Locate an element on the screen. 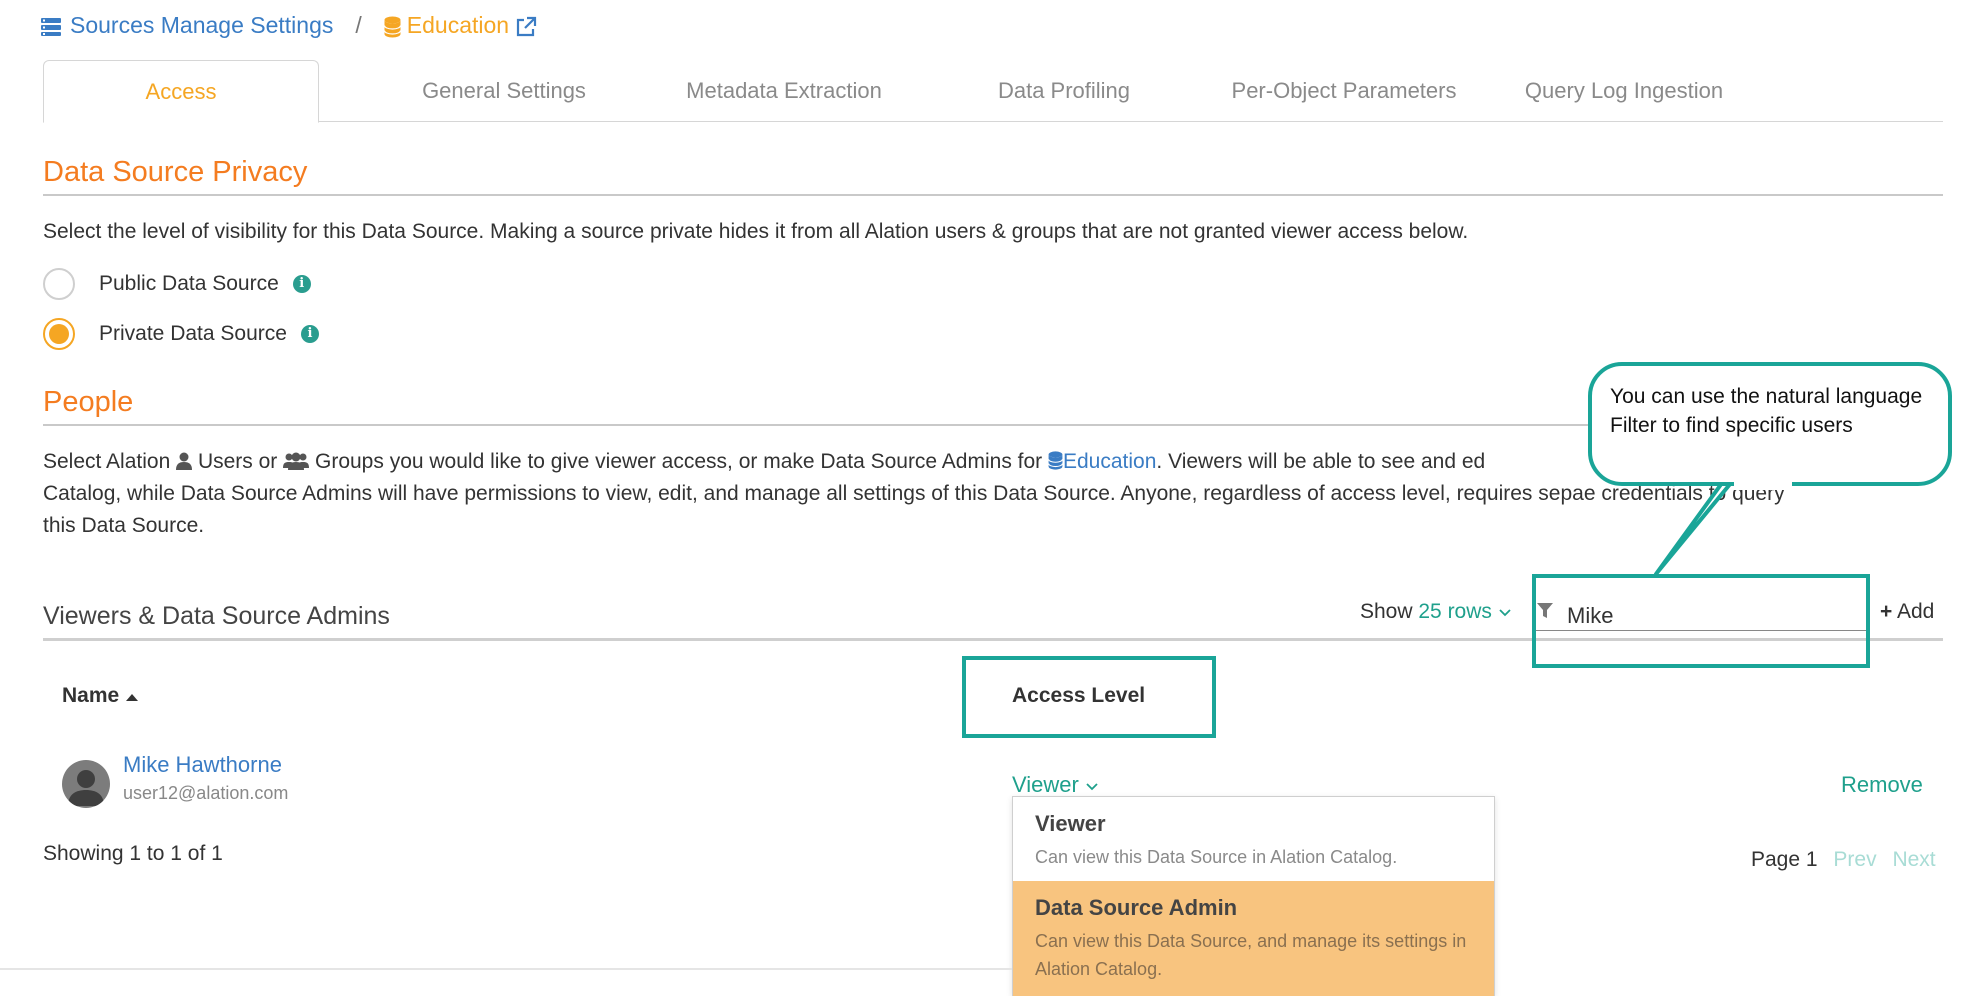 The width and height of the screenshot is (1982, 996). add-button: + Add is located at coordinates (1907, 612).